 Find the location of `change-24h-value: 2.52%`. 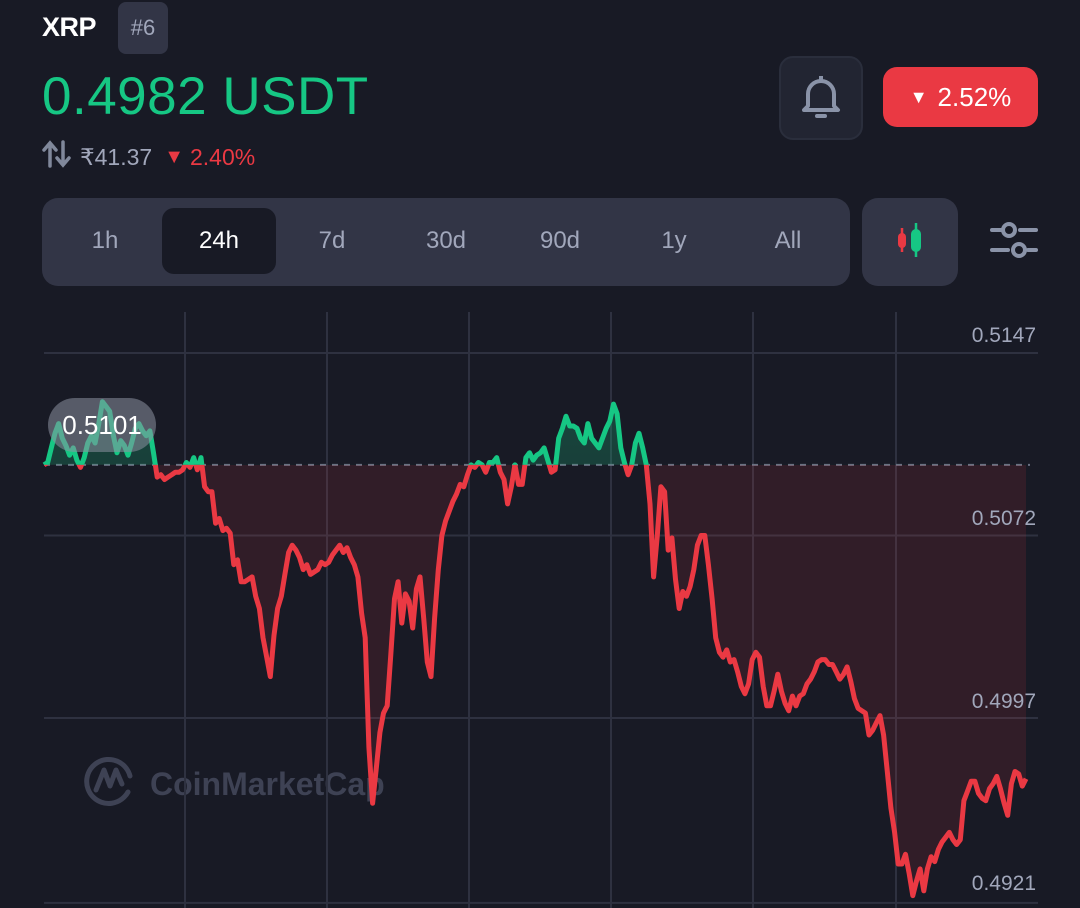

change-24h-value: 2.52% is located at coordinates (974, 96).